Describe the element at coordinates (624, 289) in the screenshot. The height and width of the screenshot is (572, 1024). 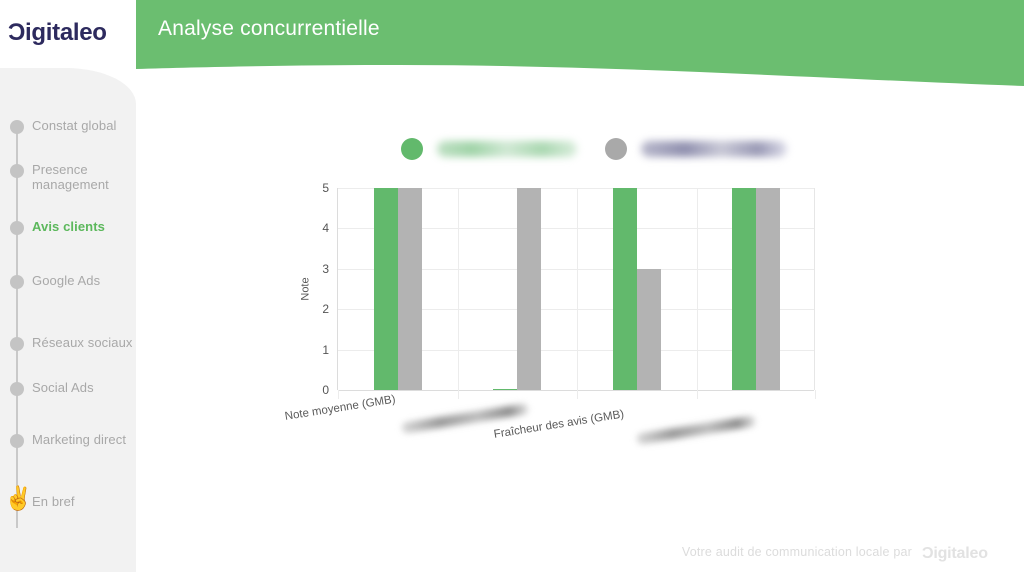
I see `bar-series1-cat3` at that location.